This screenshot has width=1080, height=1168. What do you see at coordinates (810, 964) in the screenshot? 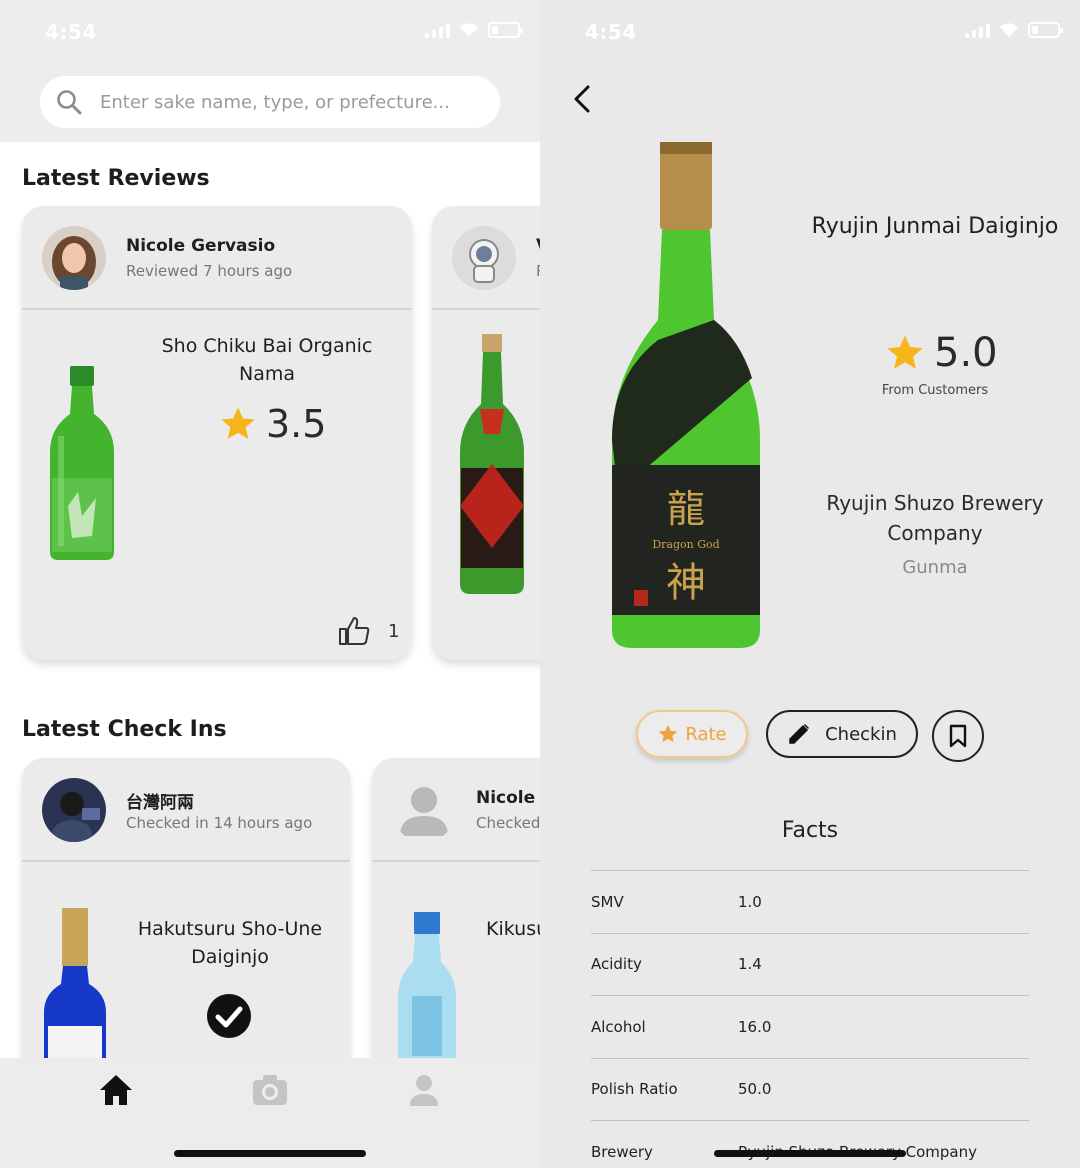
I see `fact-row: Acidity 1.4` at bounding box center [810, 964].